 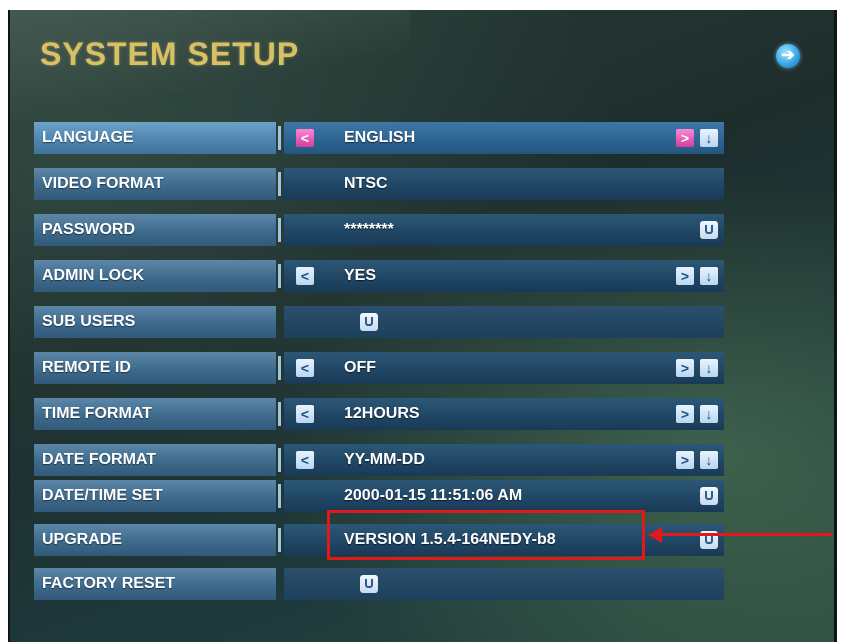 I want to click on setting-label: FACTORY RESET, so click(x=155, y=584).